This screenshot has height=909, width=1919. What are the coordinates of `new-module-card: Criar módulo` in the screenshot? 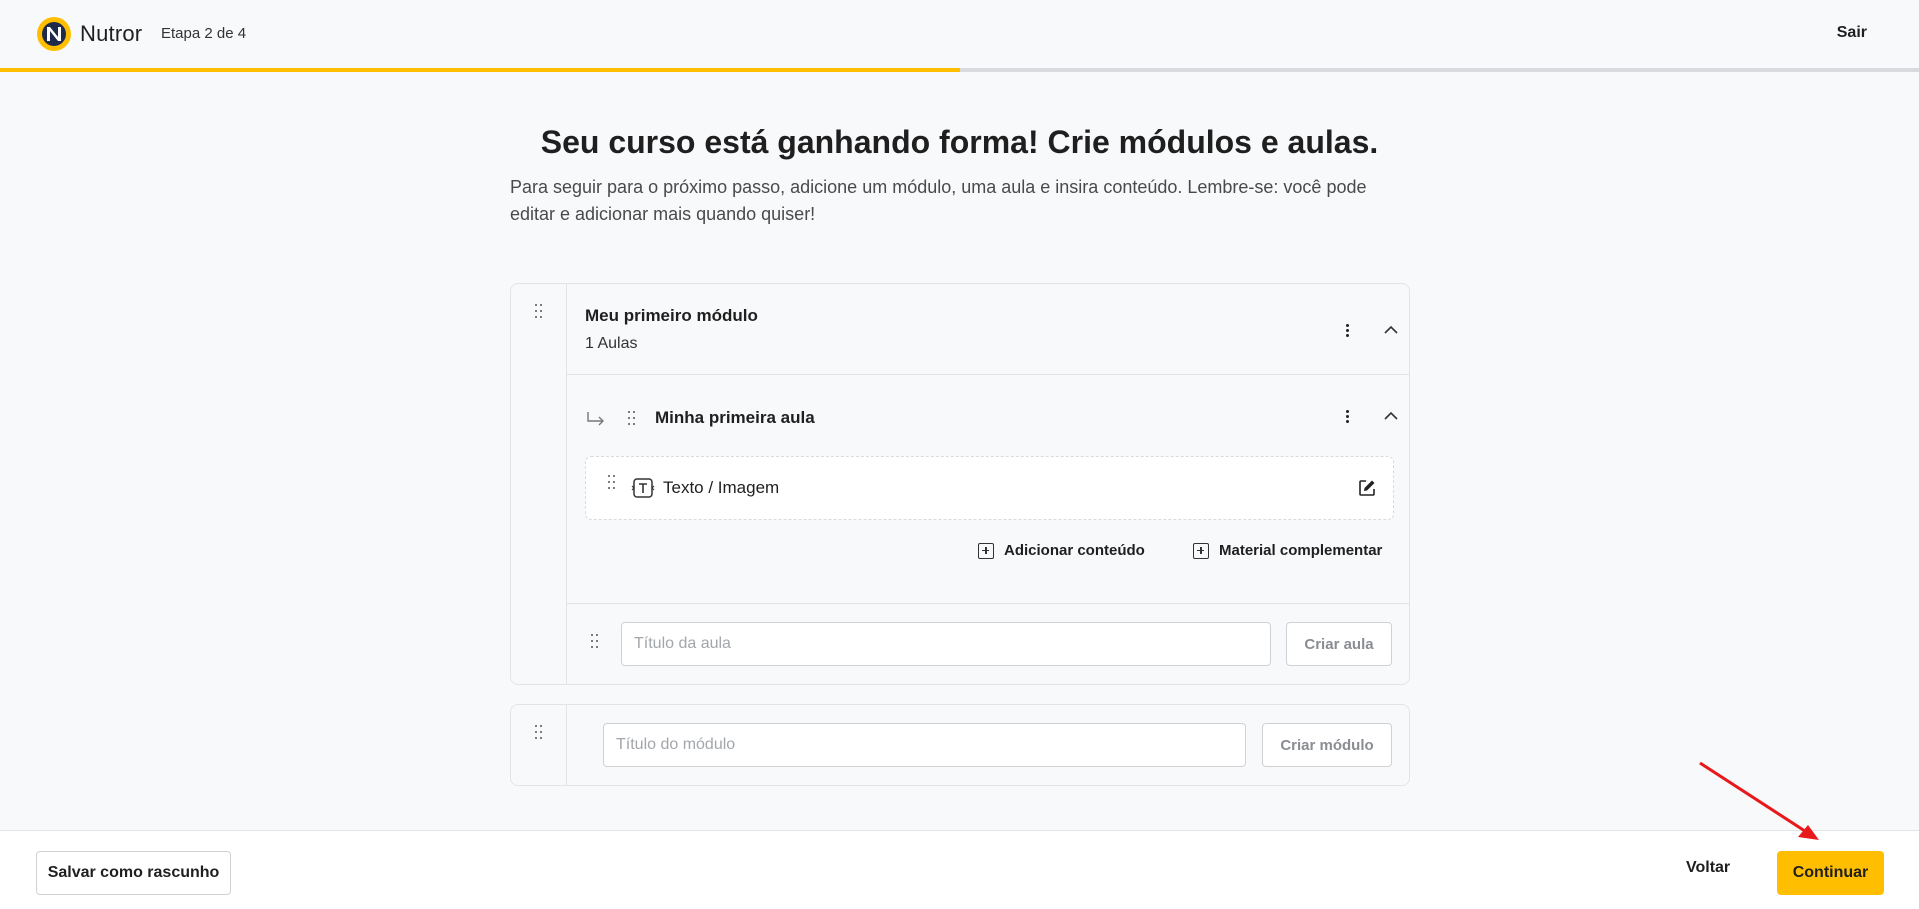 It's located at (960, 745).